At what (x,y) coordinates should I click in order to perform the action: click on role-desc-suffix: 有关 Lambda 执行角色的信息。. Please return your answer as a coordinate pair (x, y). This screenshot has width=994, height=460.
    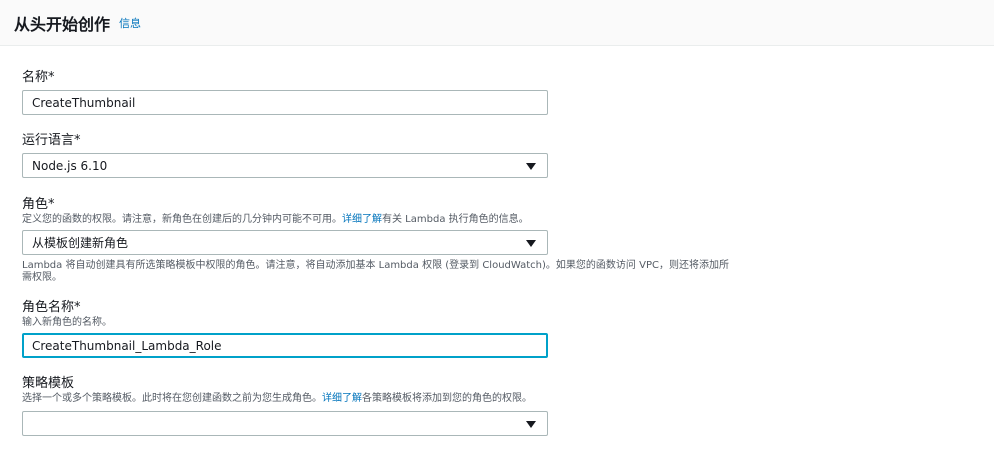
    Looking at the image, I should click on (455, 219).